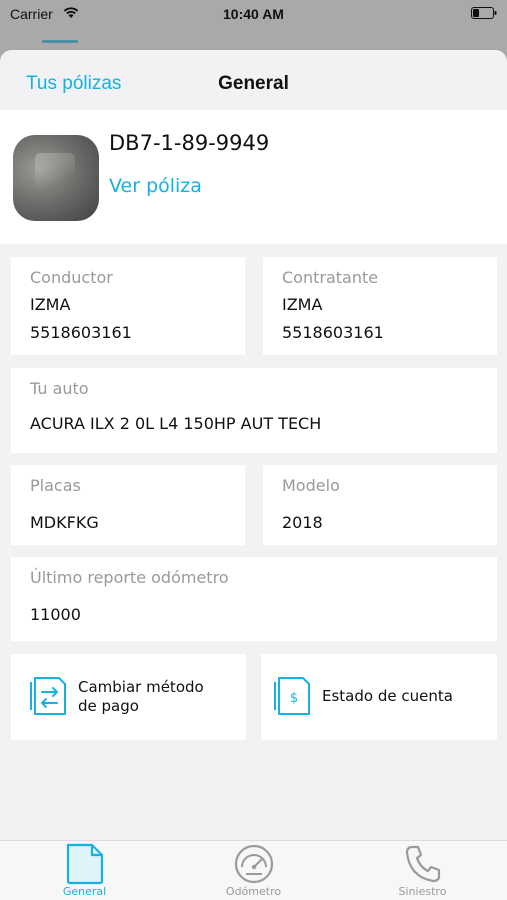 This screenshot has height=900, width=507. I want to click on view-policy-link: Ver póliza, so click(155, 186).